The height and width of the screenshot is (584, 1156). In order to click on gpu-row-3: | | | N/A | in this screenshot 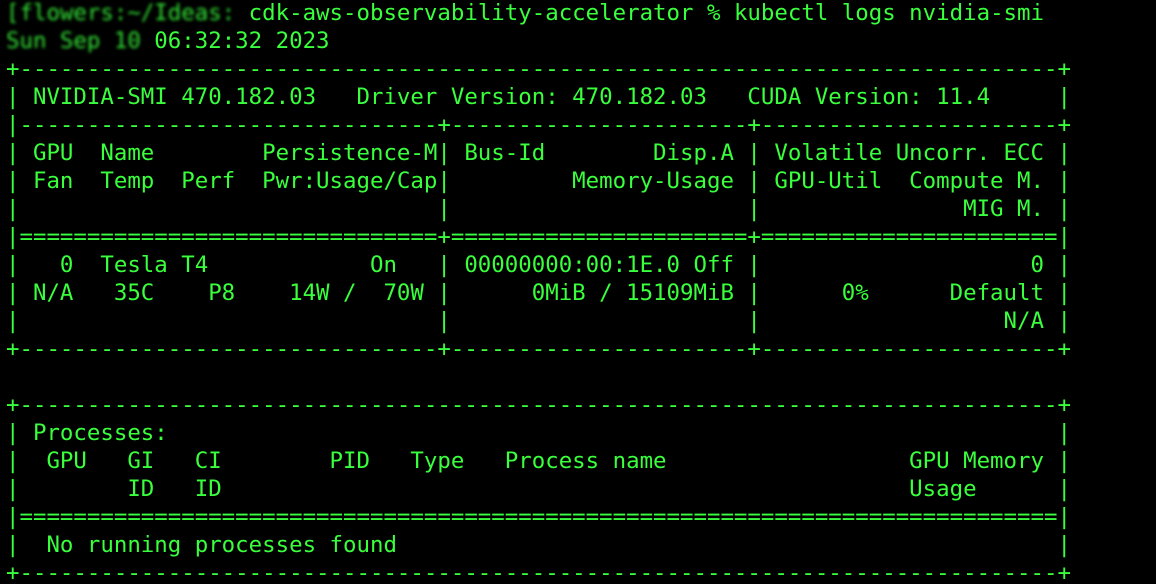, I will do `click(538, 321)`.